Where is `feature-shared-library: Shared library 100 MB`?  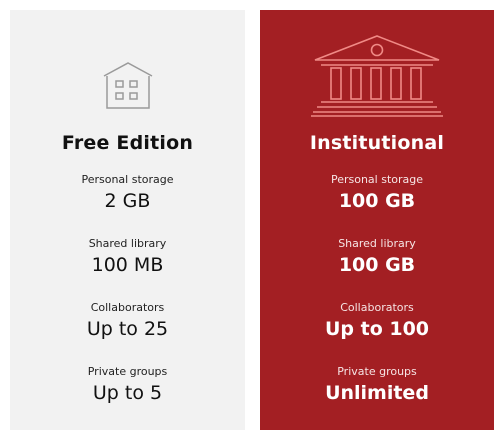 feature-shared-library: Shared library 100 MB is located at coordinates (127, 257).